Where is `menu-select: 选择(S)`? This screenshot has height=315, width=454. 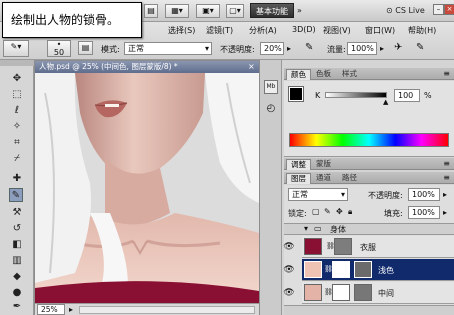 menu-select: 选择(S) is located at coordinates (181, 30).